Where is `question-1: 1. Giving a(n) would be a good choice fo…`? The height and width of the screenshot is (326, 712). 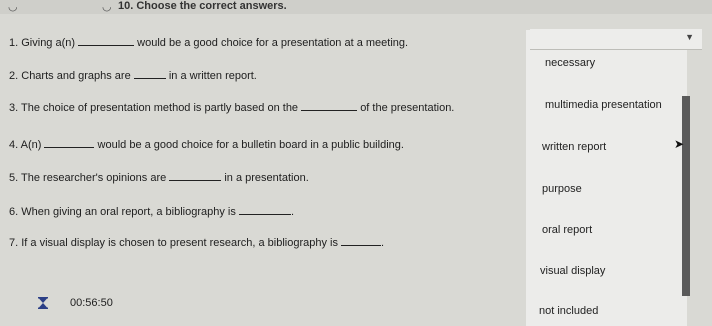
question-1: 1. Giving a(n) would be a good choice fo… is located at coordinates (209, 42).